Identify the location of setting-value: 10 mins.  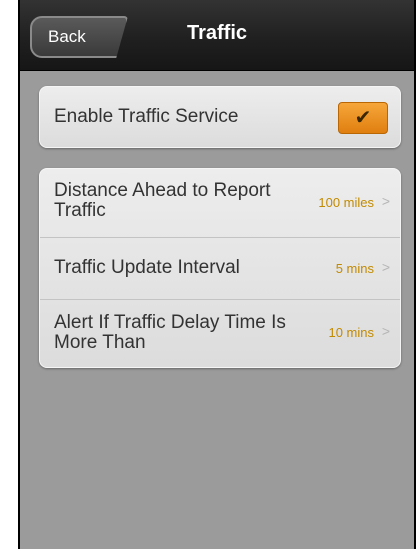
(351, 332).